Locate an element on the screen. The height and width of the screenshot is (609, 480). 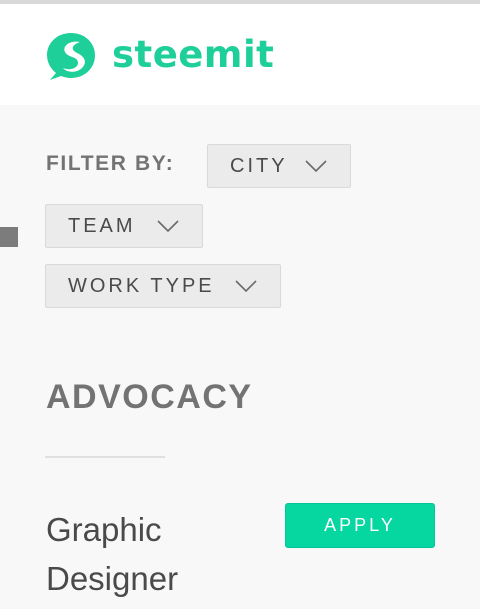
apply-button: APPLY is located at coordinates (360, 525).